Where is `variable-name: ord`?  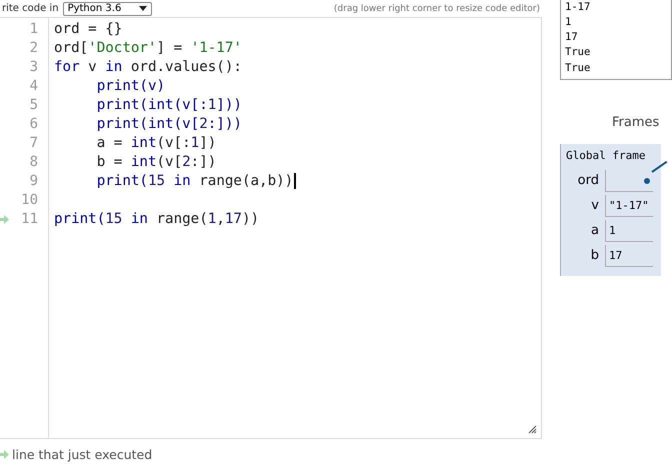
variable-name: ord is located at coordinates (588, 180).